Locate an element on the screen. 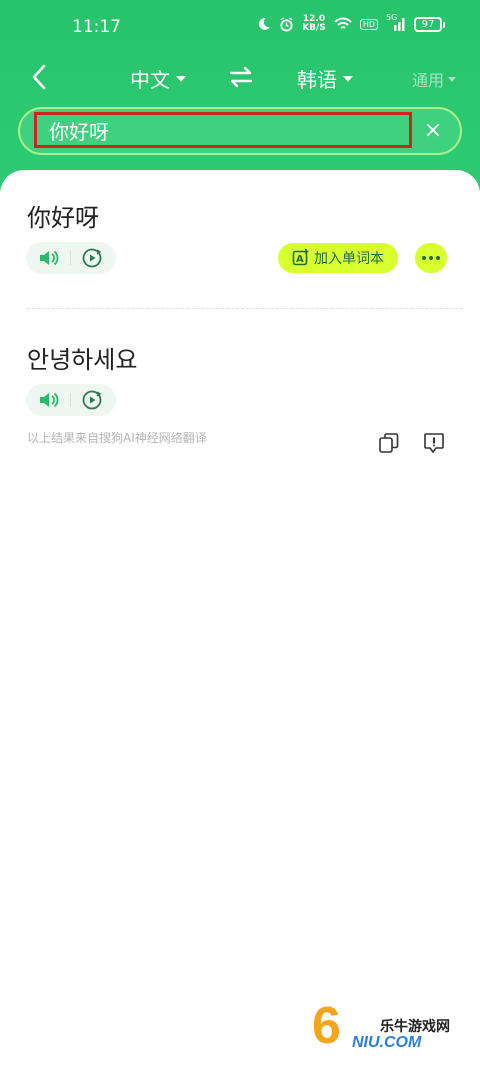 The image size is (480, 1072). swap-languages-button is located at coordinates (241, 77).